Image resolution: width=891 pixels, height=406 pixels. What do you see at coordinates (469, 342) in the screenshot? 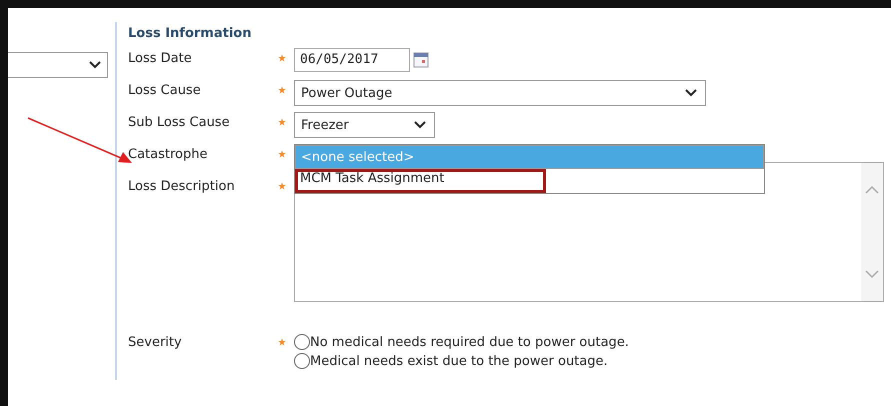
I see `radio-label: No medical needs required due to power outage.` at bounding box center [469, 342].